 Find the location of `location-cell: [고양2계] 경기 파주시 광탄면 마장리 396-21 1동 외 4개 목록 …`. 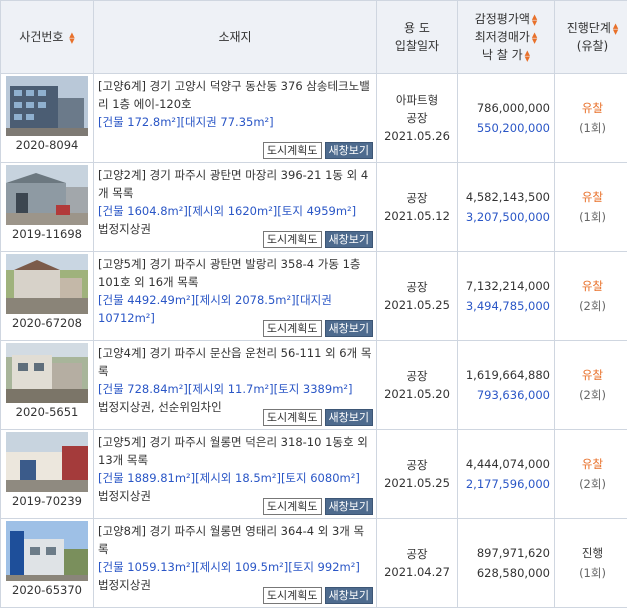

location-cell: [고양2계] 경기 파주시 광탄면 마장리 396-21 1동 외 4개 목록 … is located at coordinates (235, 207).